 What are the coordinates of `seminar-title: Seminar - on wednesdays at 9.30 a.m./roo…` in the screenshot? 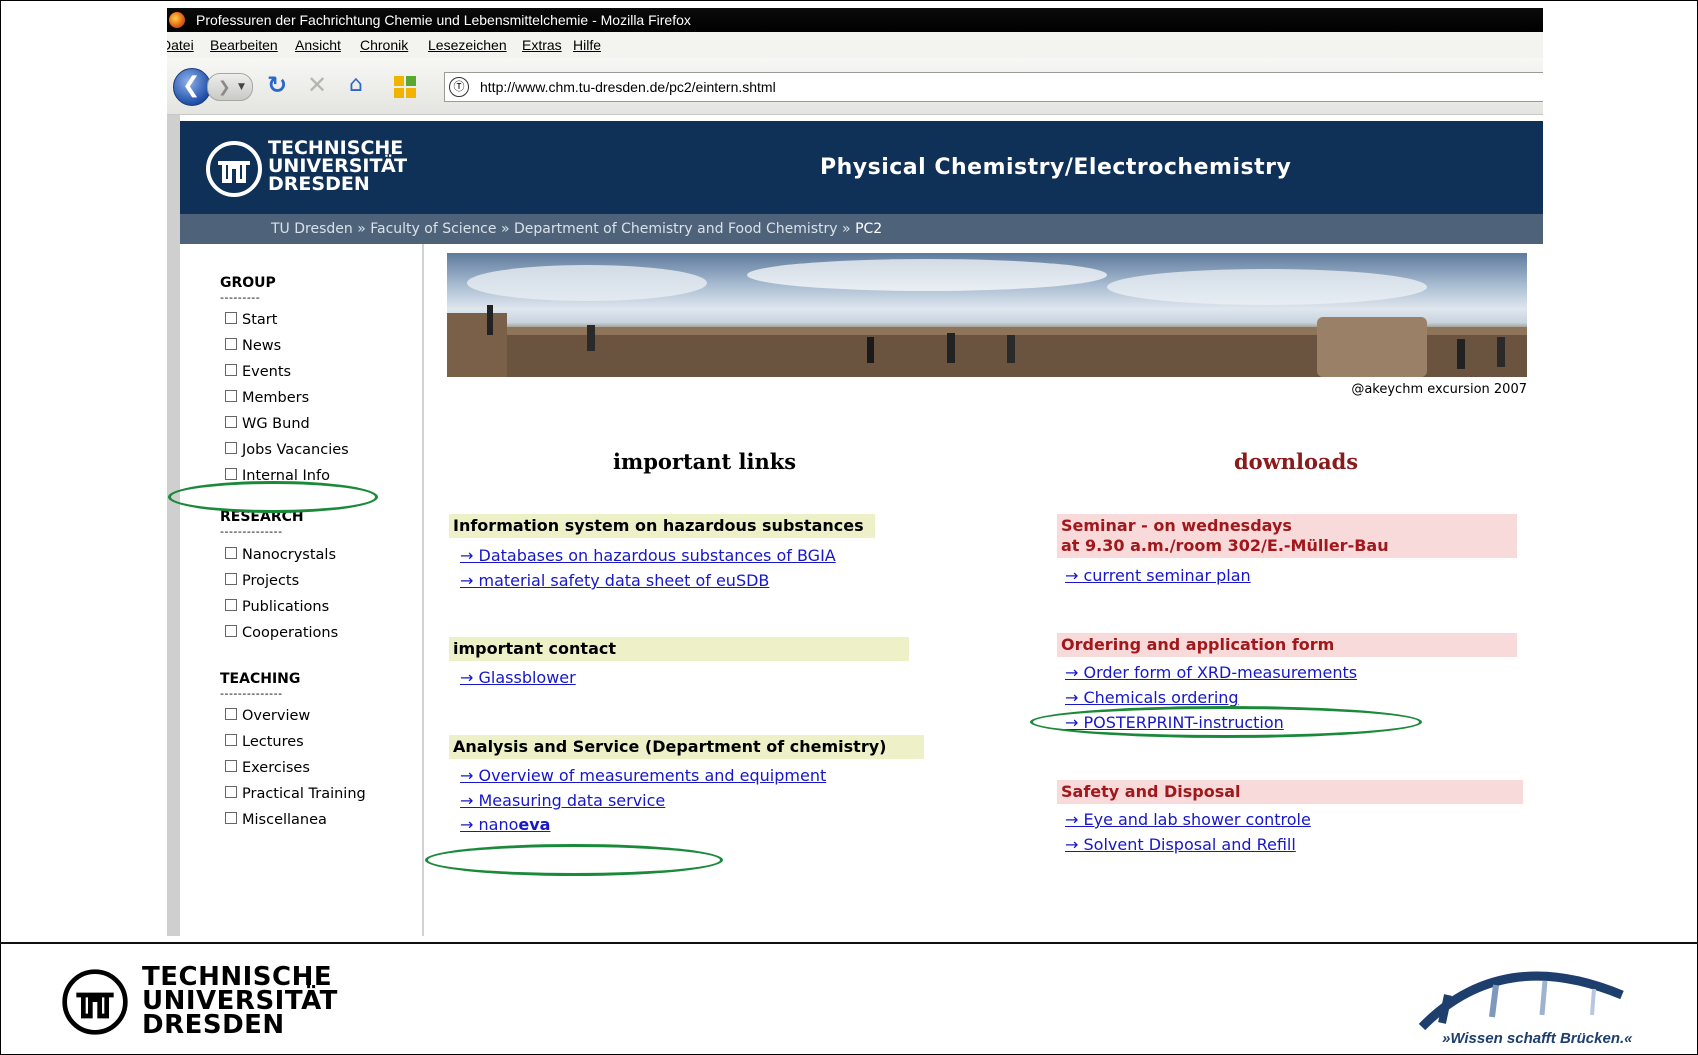 It's located at (1287, 536).